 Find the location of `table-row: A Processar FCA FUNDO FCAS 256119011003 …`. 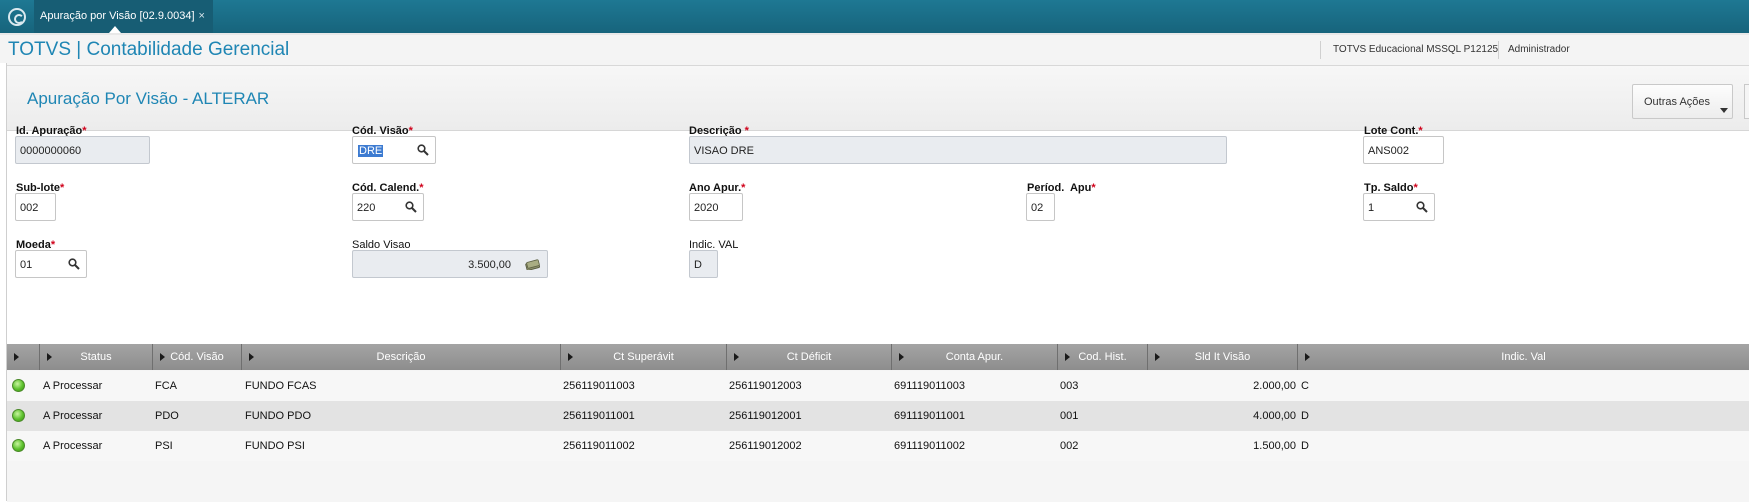

table-row: A Processar FCA FUNDO FCAS 256119011003 … is located at coordinates (878, 386).